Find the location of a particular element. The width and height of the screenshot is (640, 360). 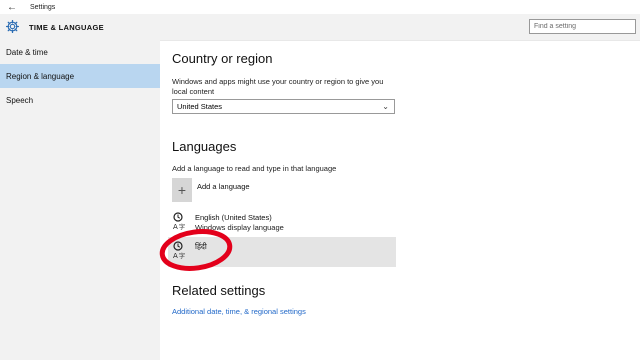

country-description-line2: local content is located at coordinates (193, 91).